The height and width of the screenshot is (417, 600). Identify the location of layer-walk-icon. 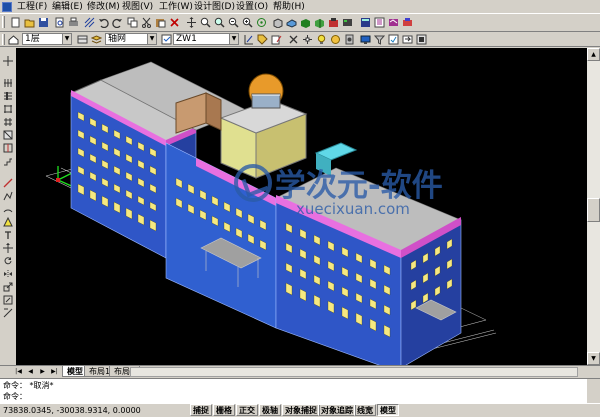
(421, 39).